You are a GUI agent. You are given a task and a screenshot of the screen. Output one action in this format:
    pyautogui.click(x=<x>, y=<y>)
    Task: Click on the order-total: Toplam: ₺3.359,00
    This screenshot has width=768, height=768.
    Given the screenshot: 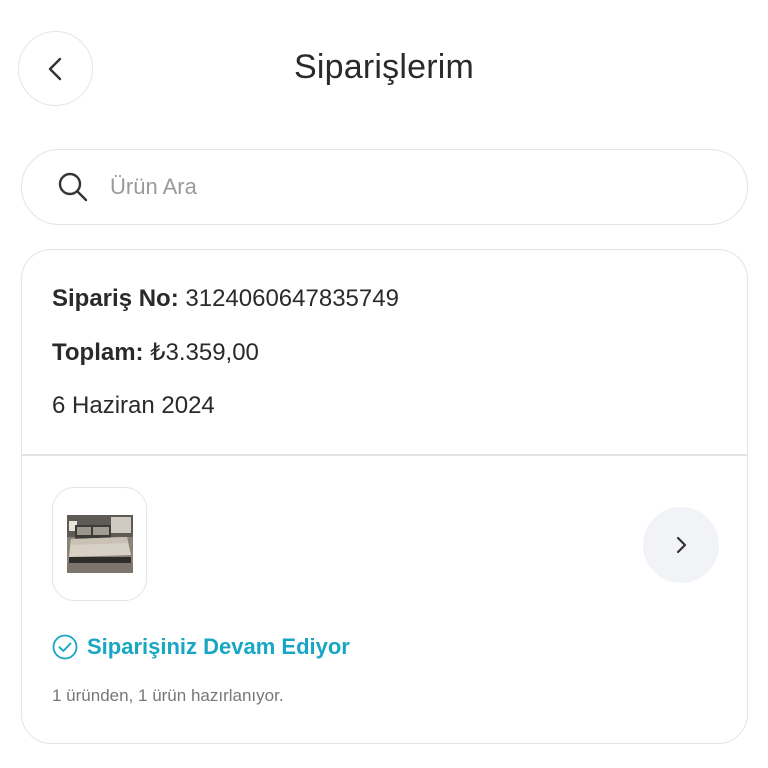 What is the action you would take?
    pyautogui.click(x=155, y=352)
    